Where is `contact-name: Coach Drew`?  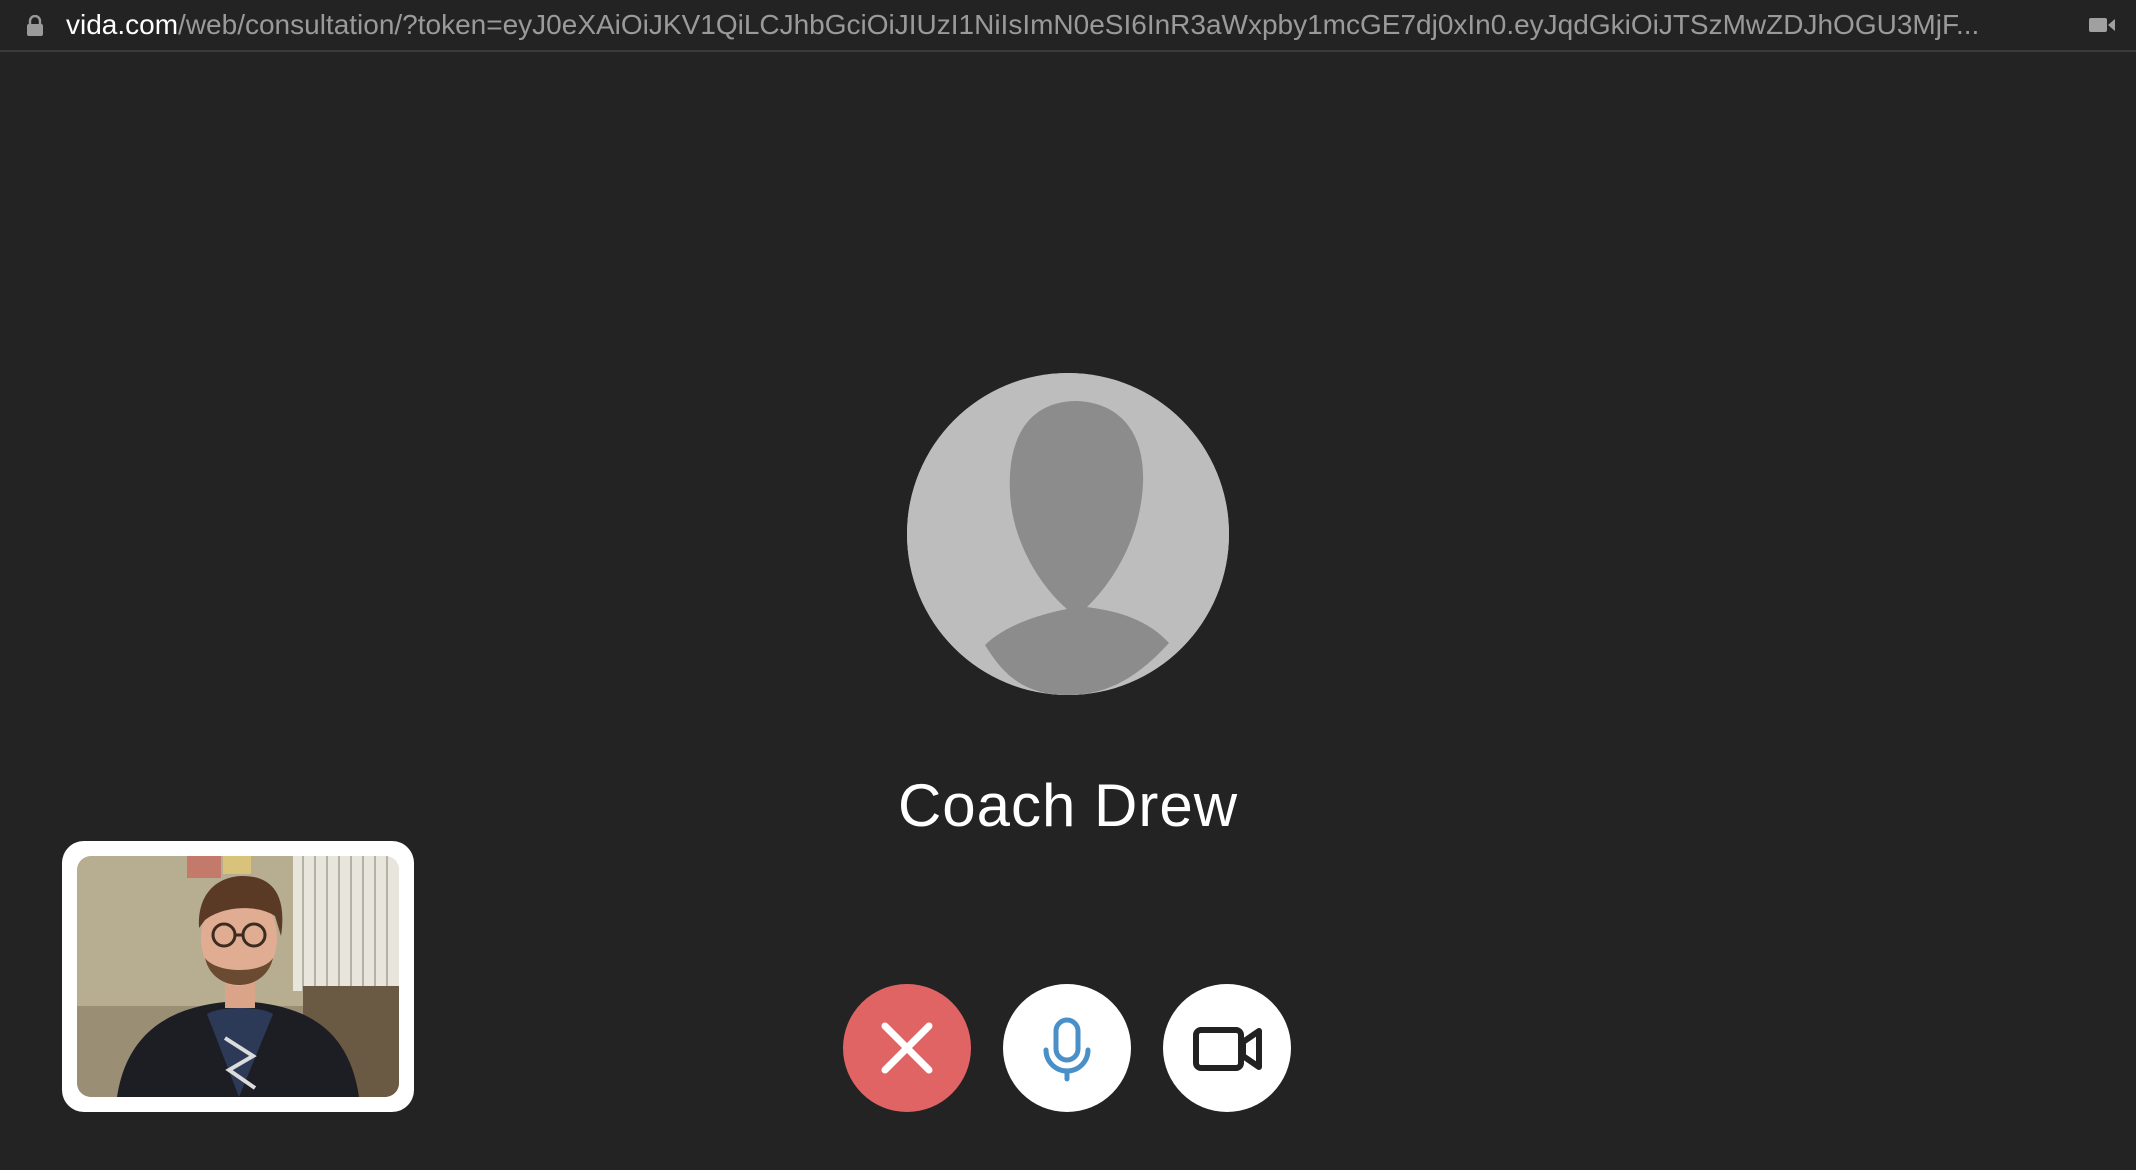
contact-name: Coach Drew is located at coordinates (1068, 805).